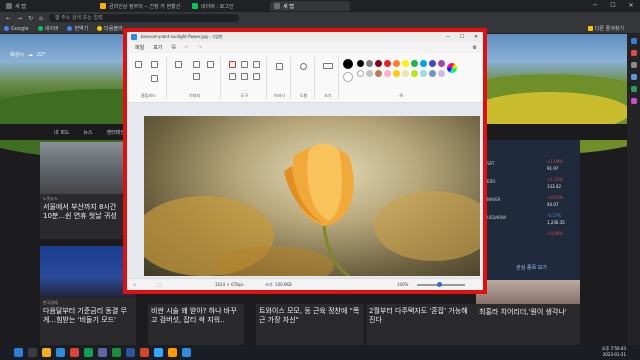  What do you see at coordinates (143, 18) in the screenshot?
I see `address-input: 웹 주소 검색 또는 입력` at bounding box center [143, 18].